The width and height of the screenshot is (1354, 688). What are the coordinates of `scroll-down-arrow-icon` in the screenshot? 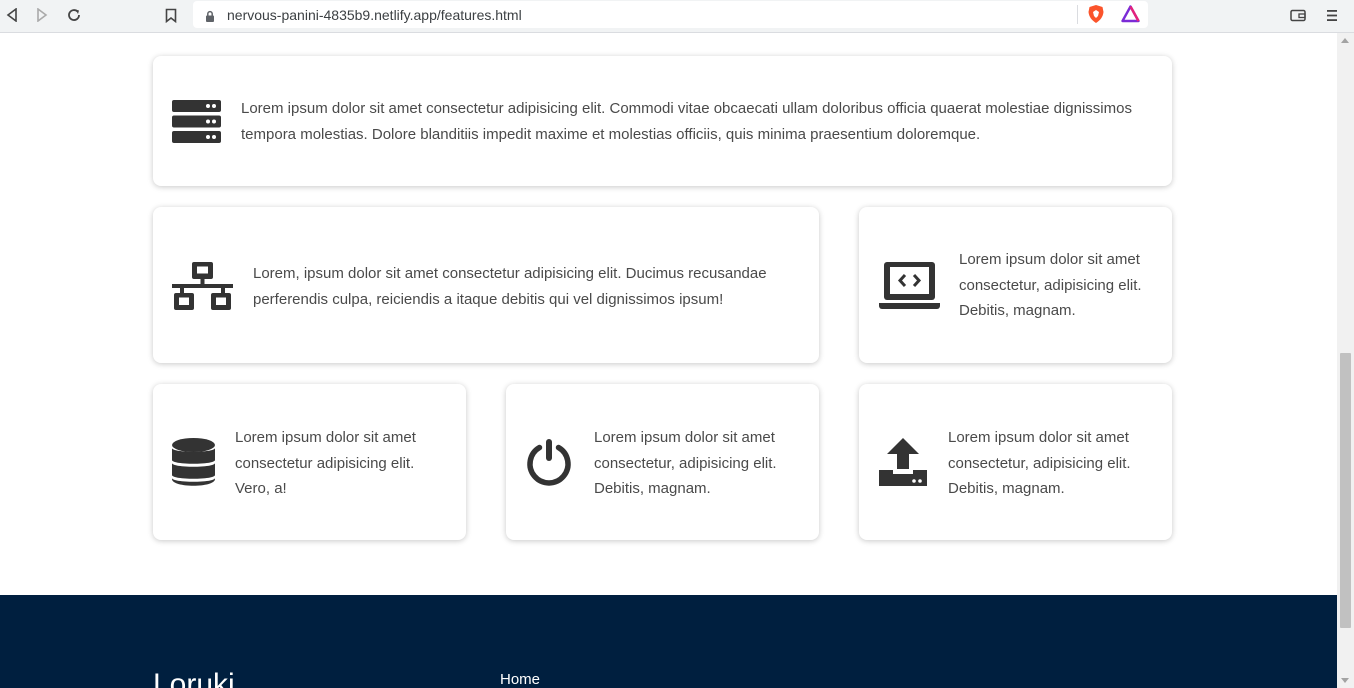 It's located at (1345, 680).